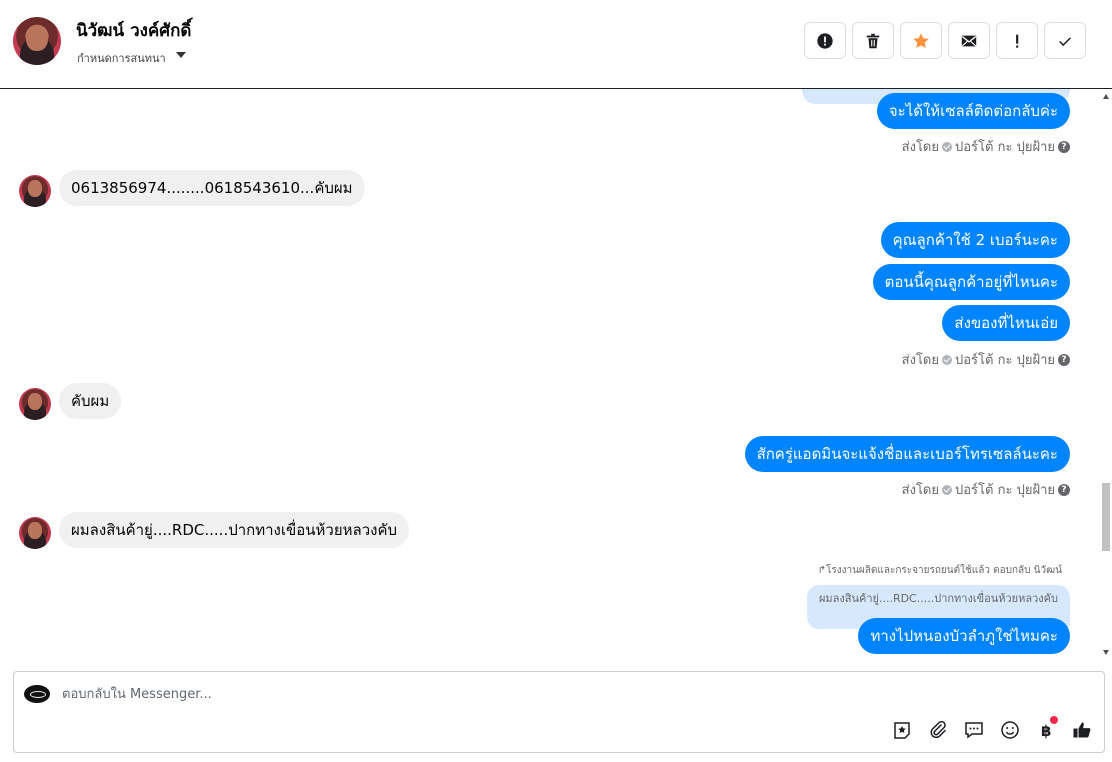 The height and width of the screenshot is (762, 1112). I want to click on outgoing-message: ทางไปหนองบัวลำภูใช่ไหมคะ, so click(964, 636).